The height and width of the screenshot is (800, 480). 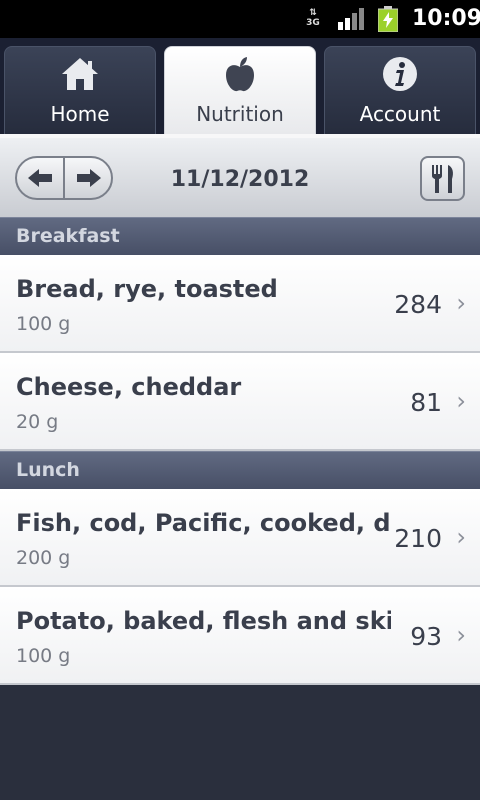 I want to click on tab-account: Account, so click(x=400, y=90).